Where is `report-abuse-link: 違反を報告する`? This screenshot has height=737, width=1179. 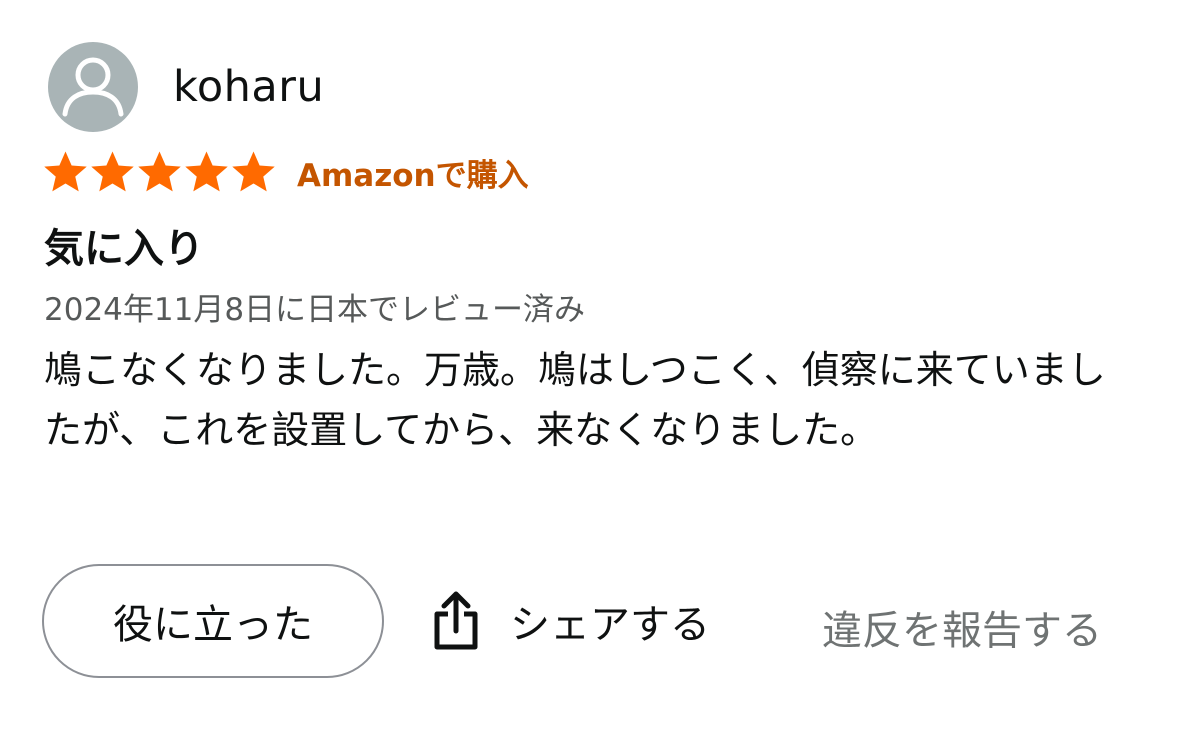 report-abuse-link: 違反を報告する is located at coordinates (962, 627).